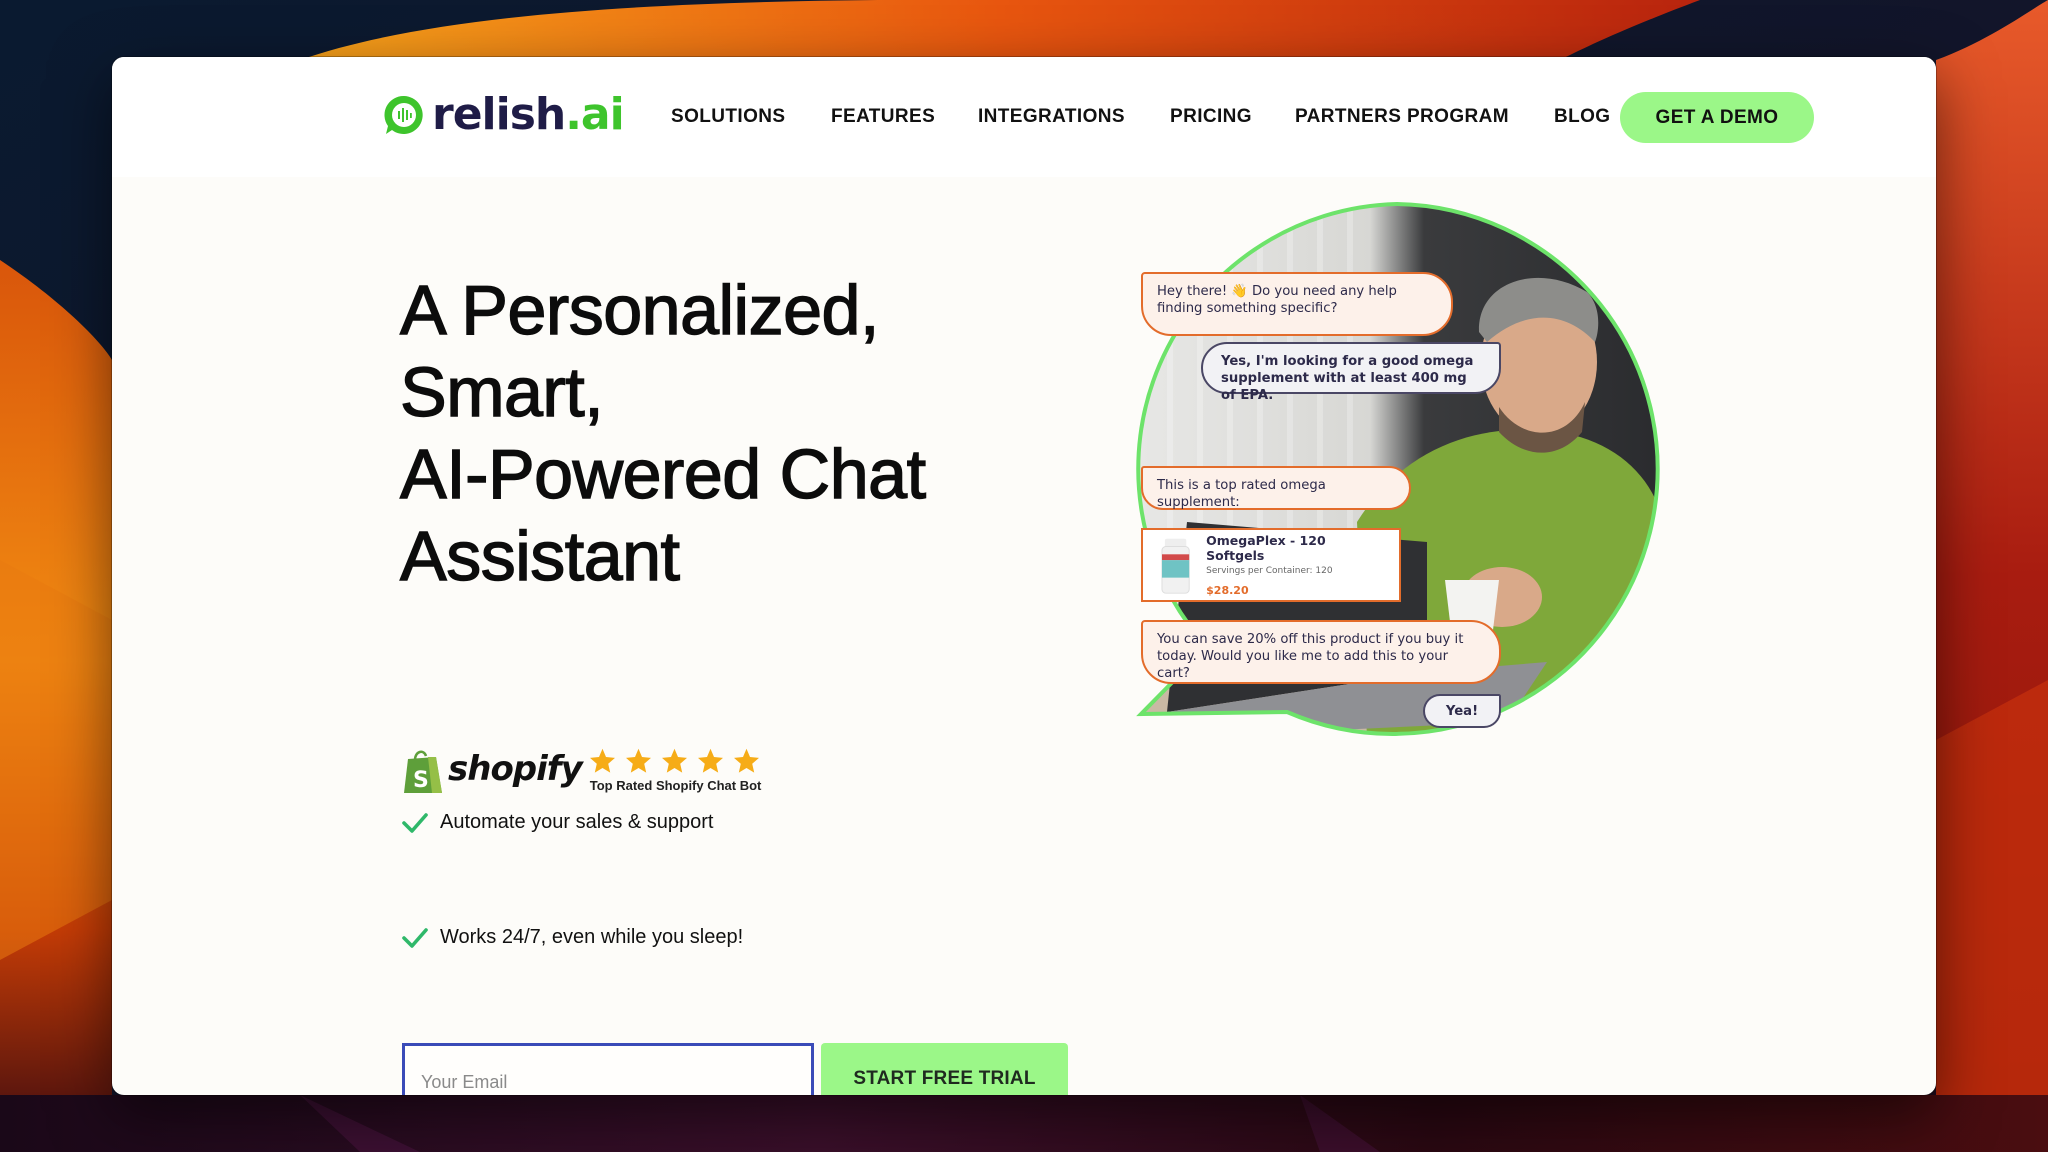  What do you see at coordinates (539, 555) in the screenshot?
I see `hero-title-line: Assistant` at bounding box center [539, 555].